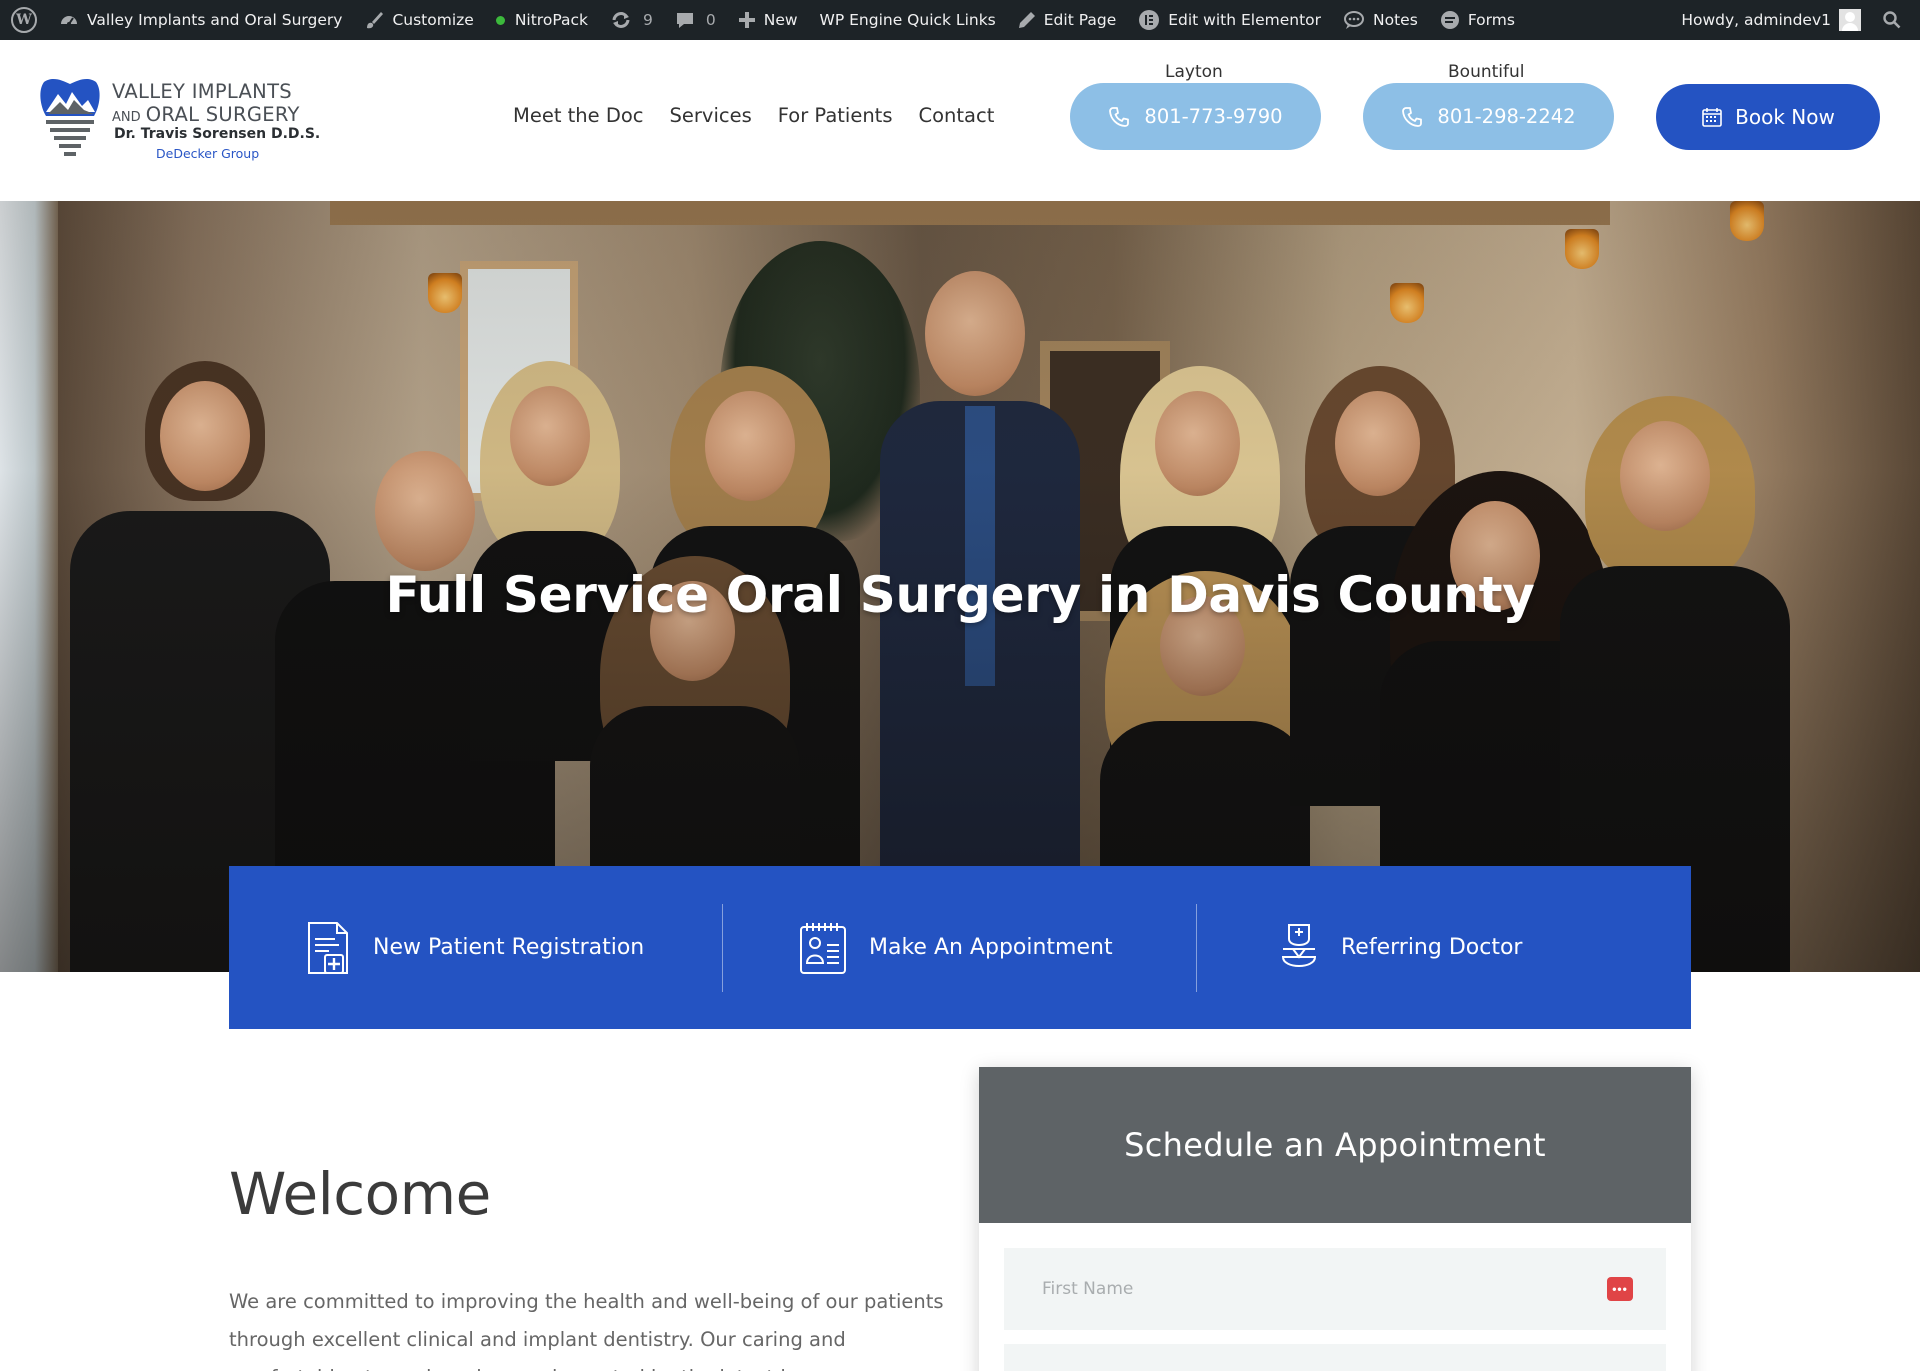 The image size is (1920, 1371). Describe the element at coordinates (1432, 947) in the screenshot. I see `referring-doctor-label: Referring Doctor` at that location.